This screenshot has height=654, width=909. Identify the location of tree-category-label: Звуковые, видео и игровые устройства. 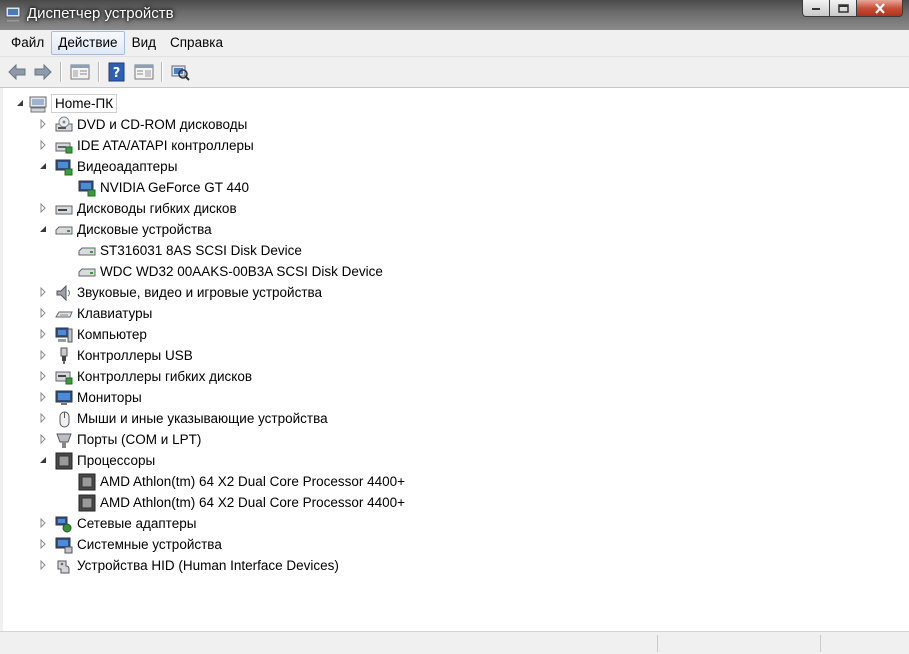
(200, 292).